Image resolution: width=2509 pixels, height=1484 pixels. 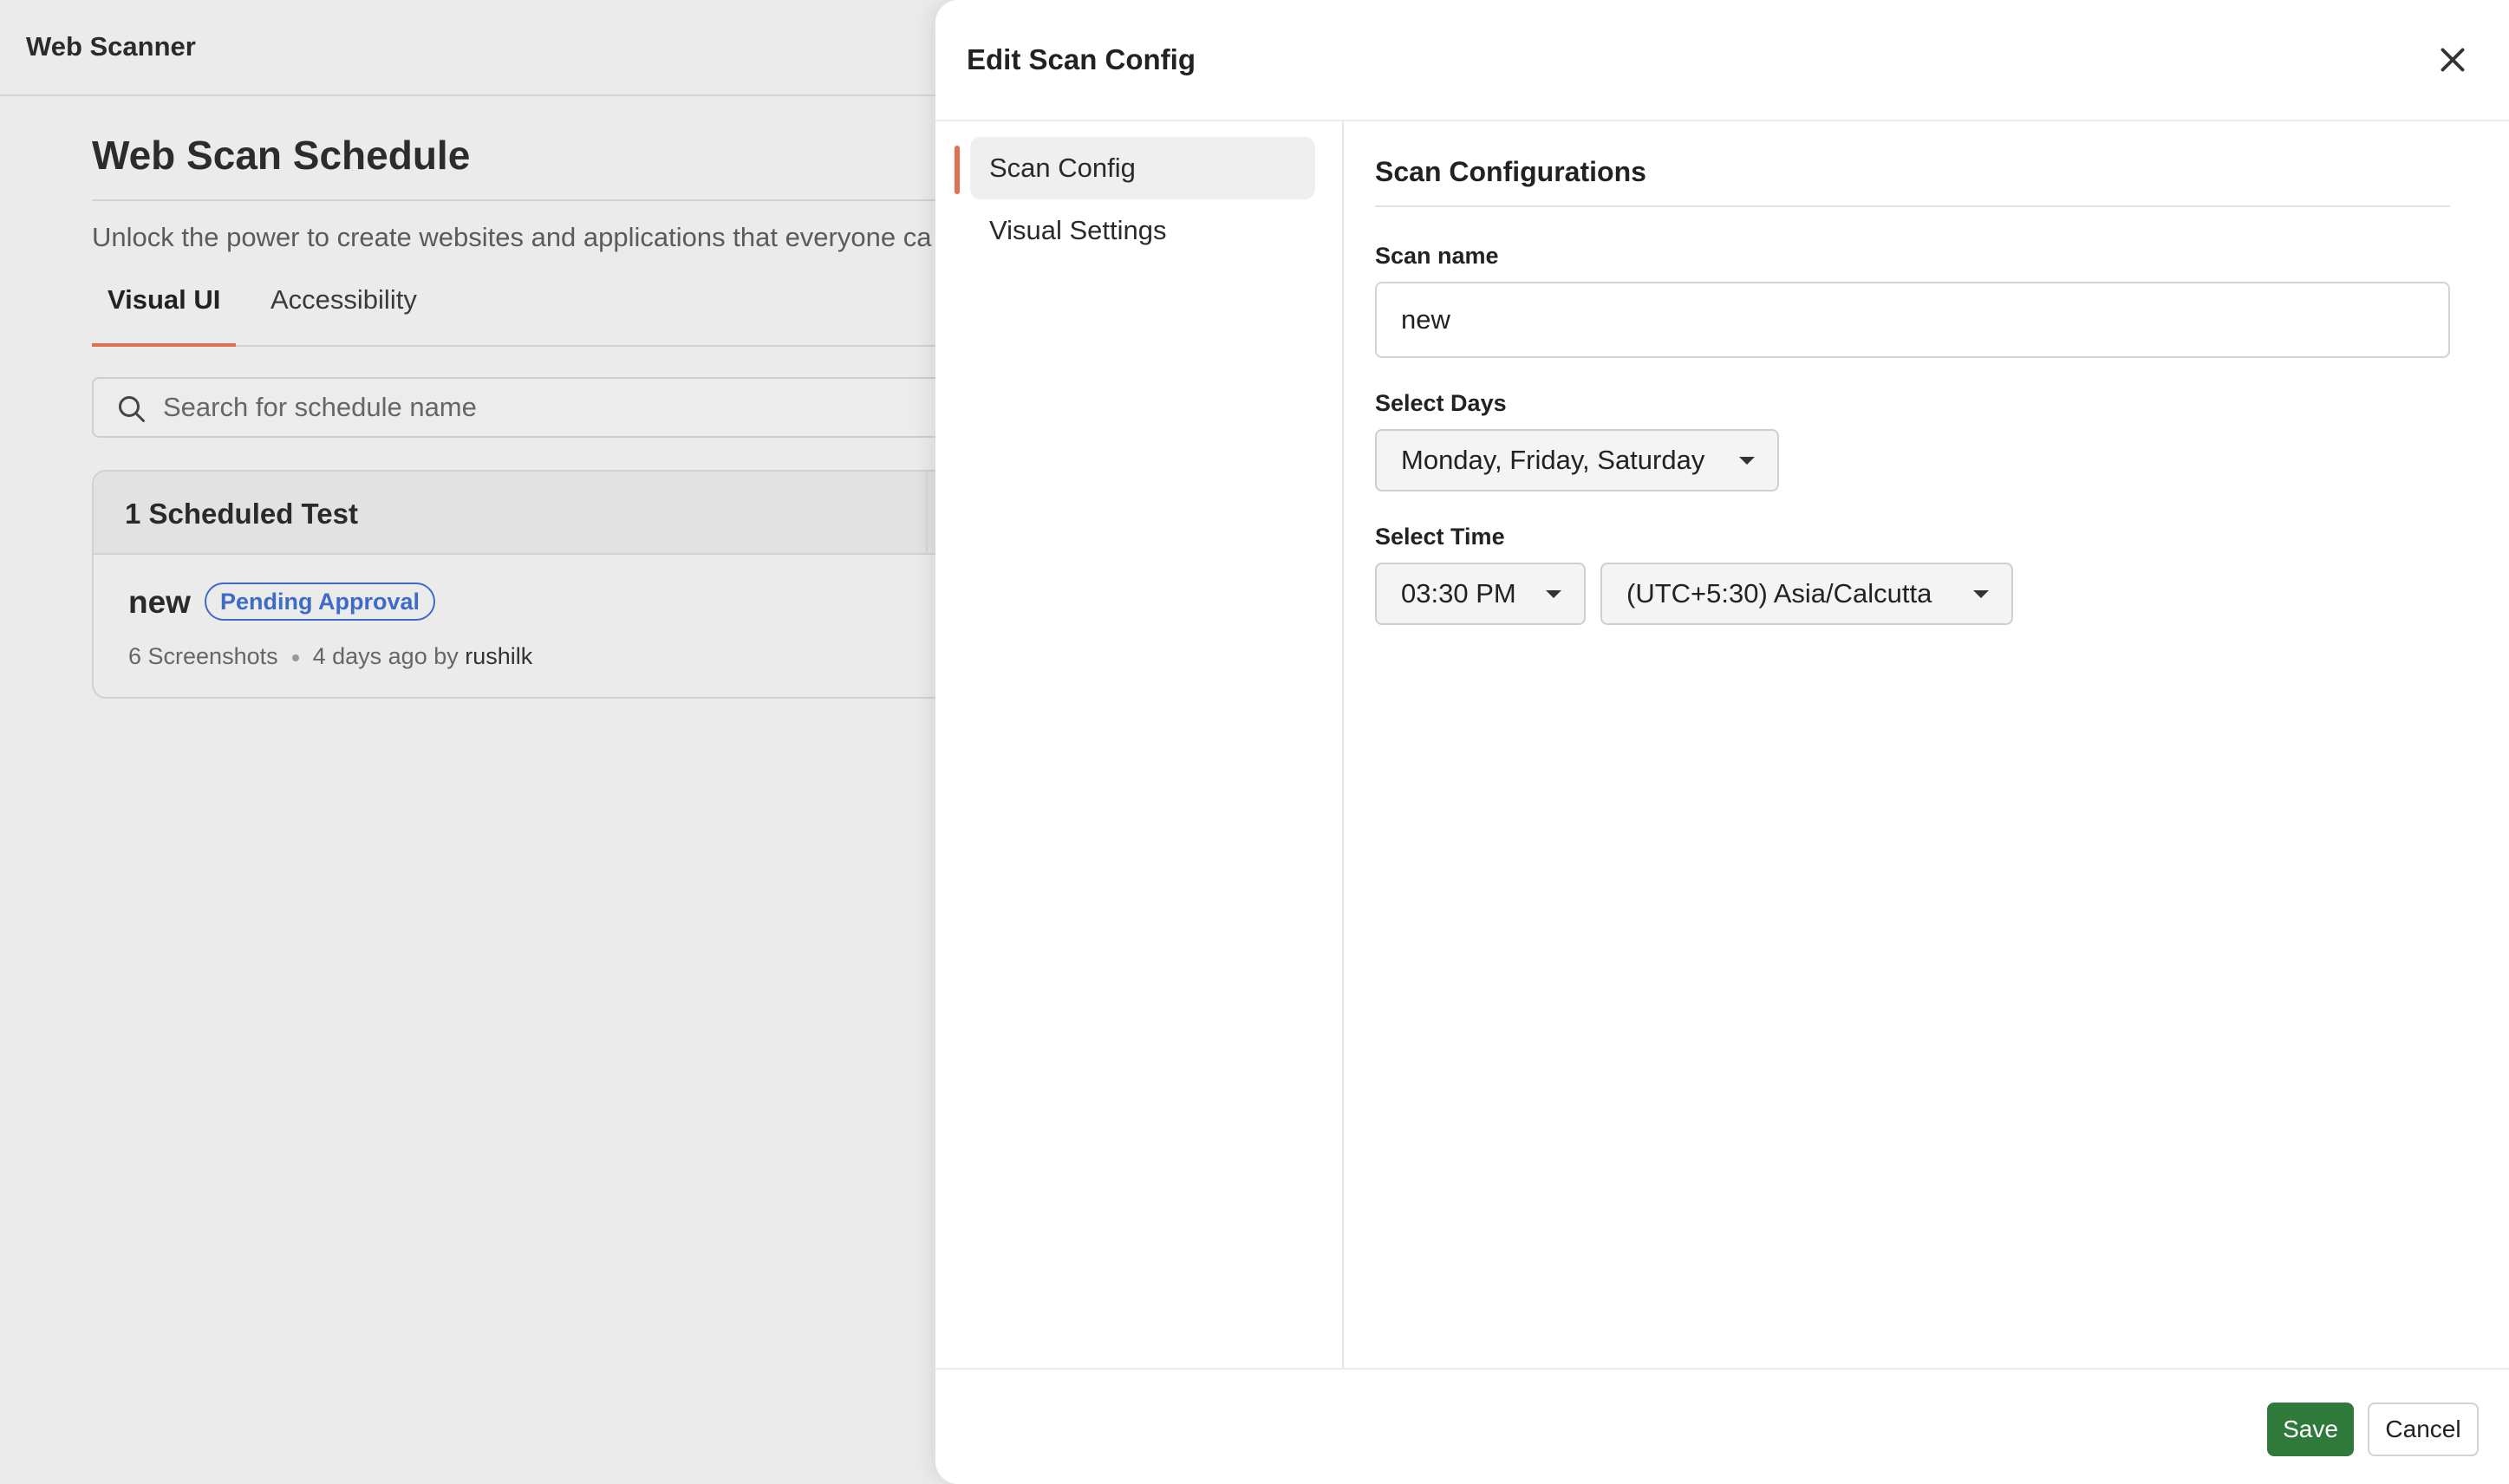 I want to click on tab-accessibility: Accessibility, so click(x=344, y=314).